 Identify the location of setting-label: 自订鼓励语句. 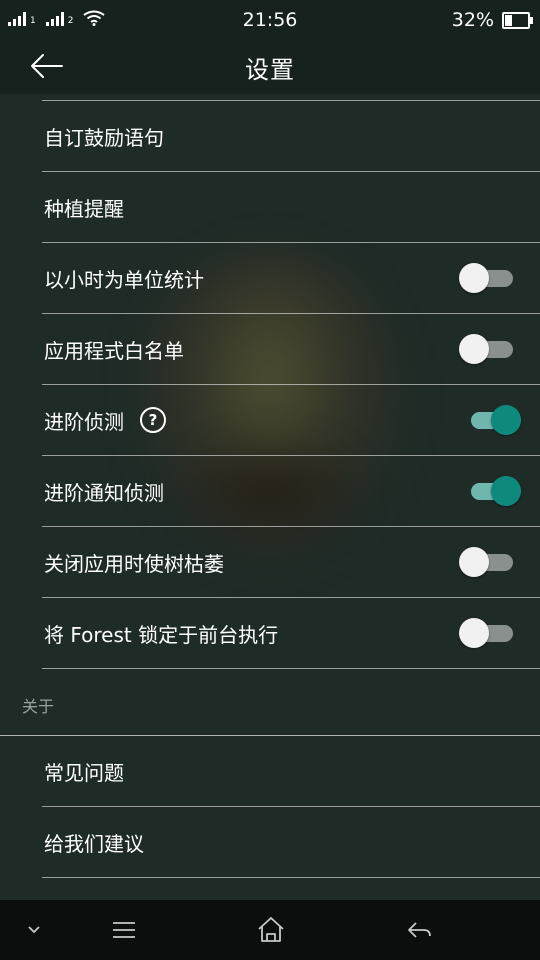
(104, 137).